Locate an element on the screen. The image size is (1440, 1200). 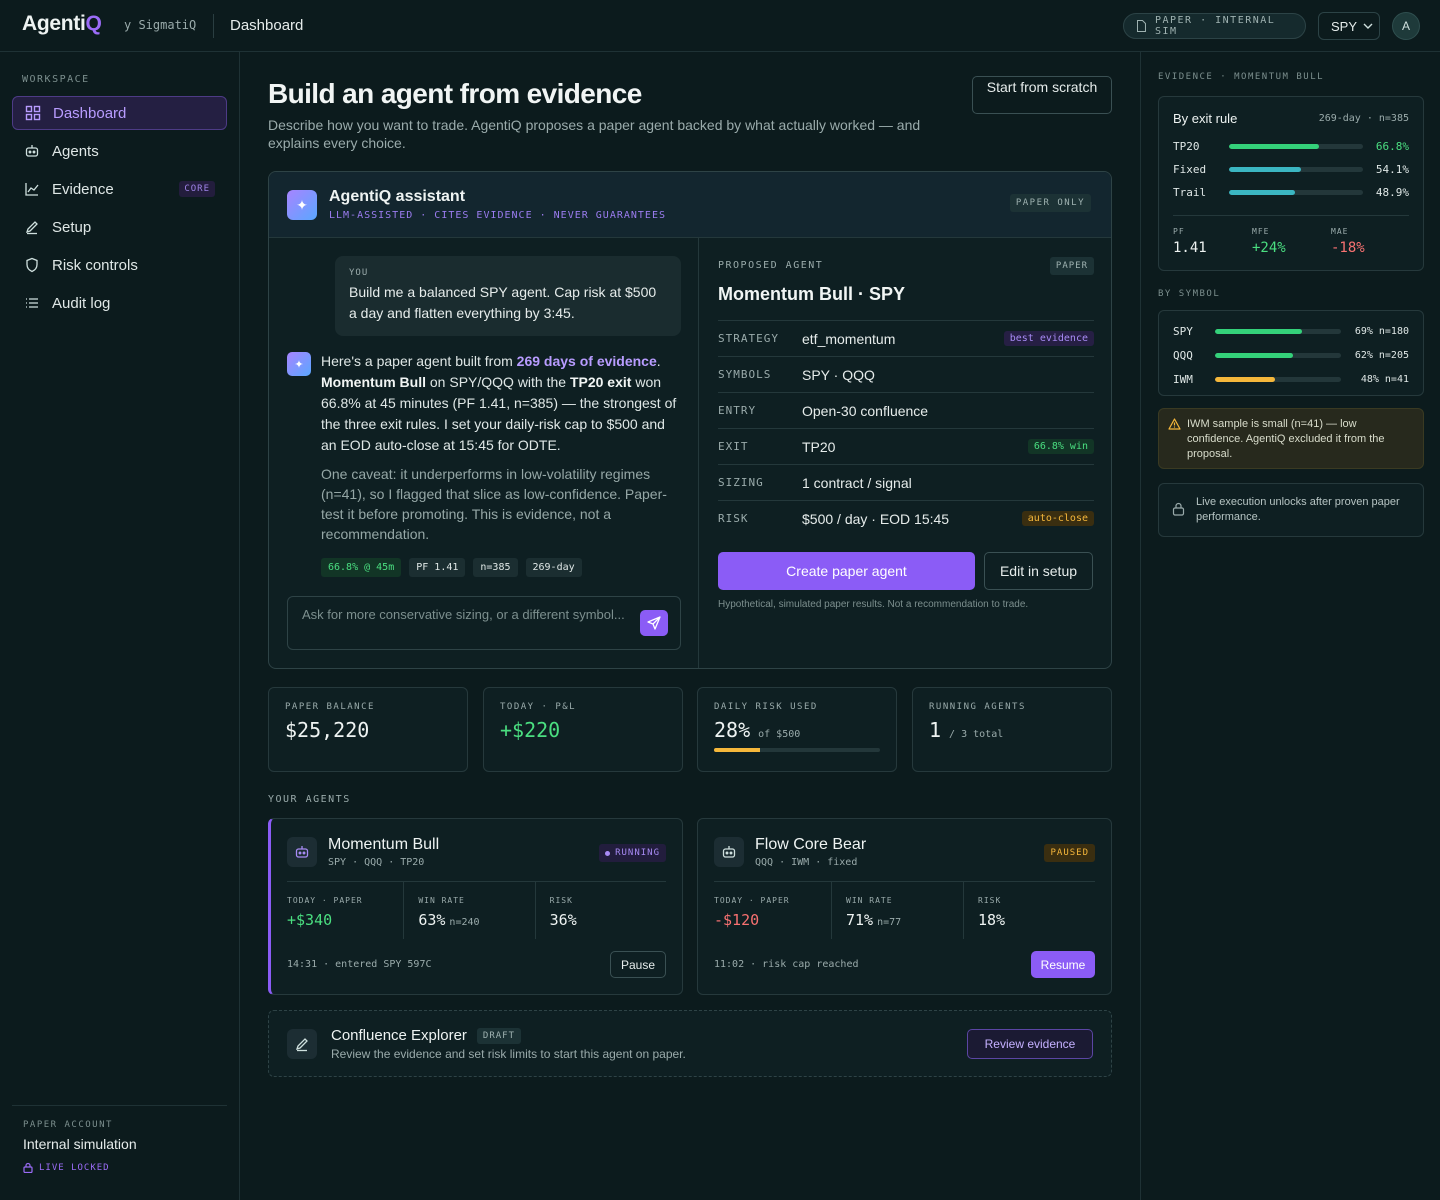
your-agents-label: YOUR AGENTS is located at coordinates (309, 799).